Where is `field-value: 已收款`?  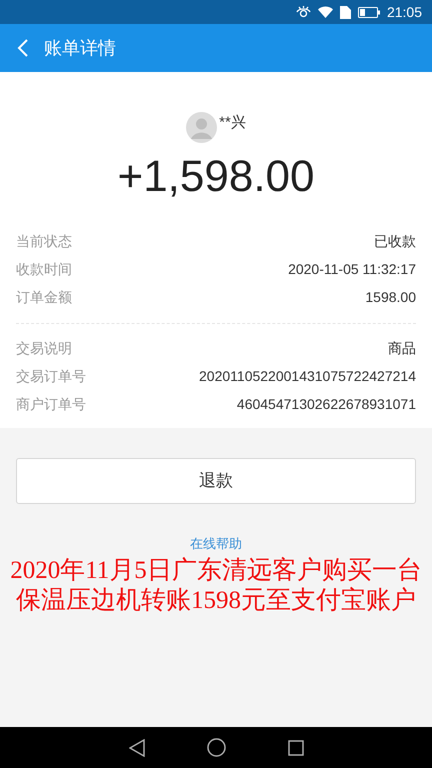
field-value: 已收款 is located at coordinates (395, 241).